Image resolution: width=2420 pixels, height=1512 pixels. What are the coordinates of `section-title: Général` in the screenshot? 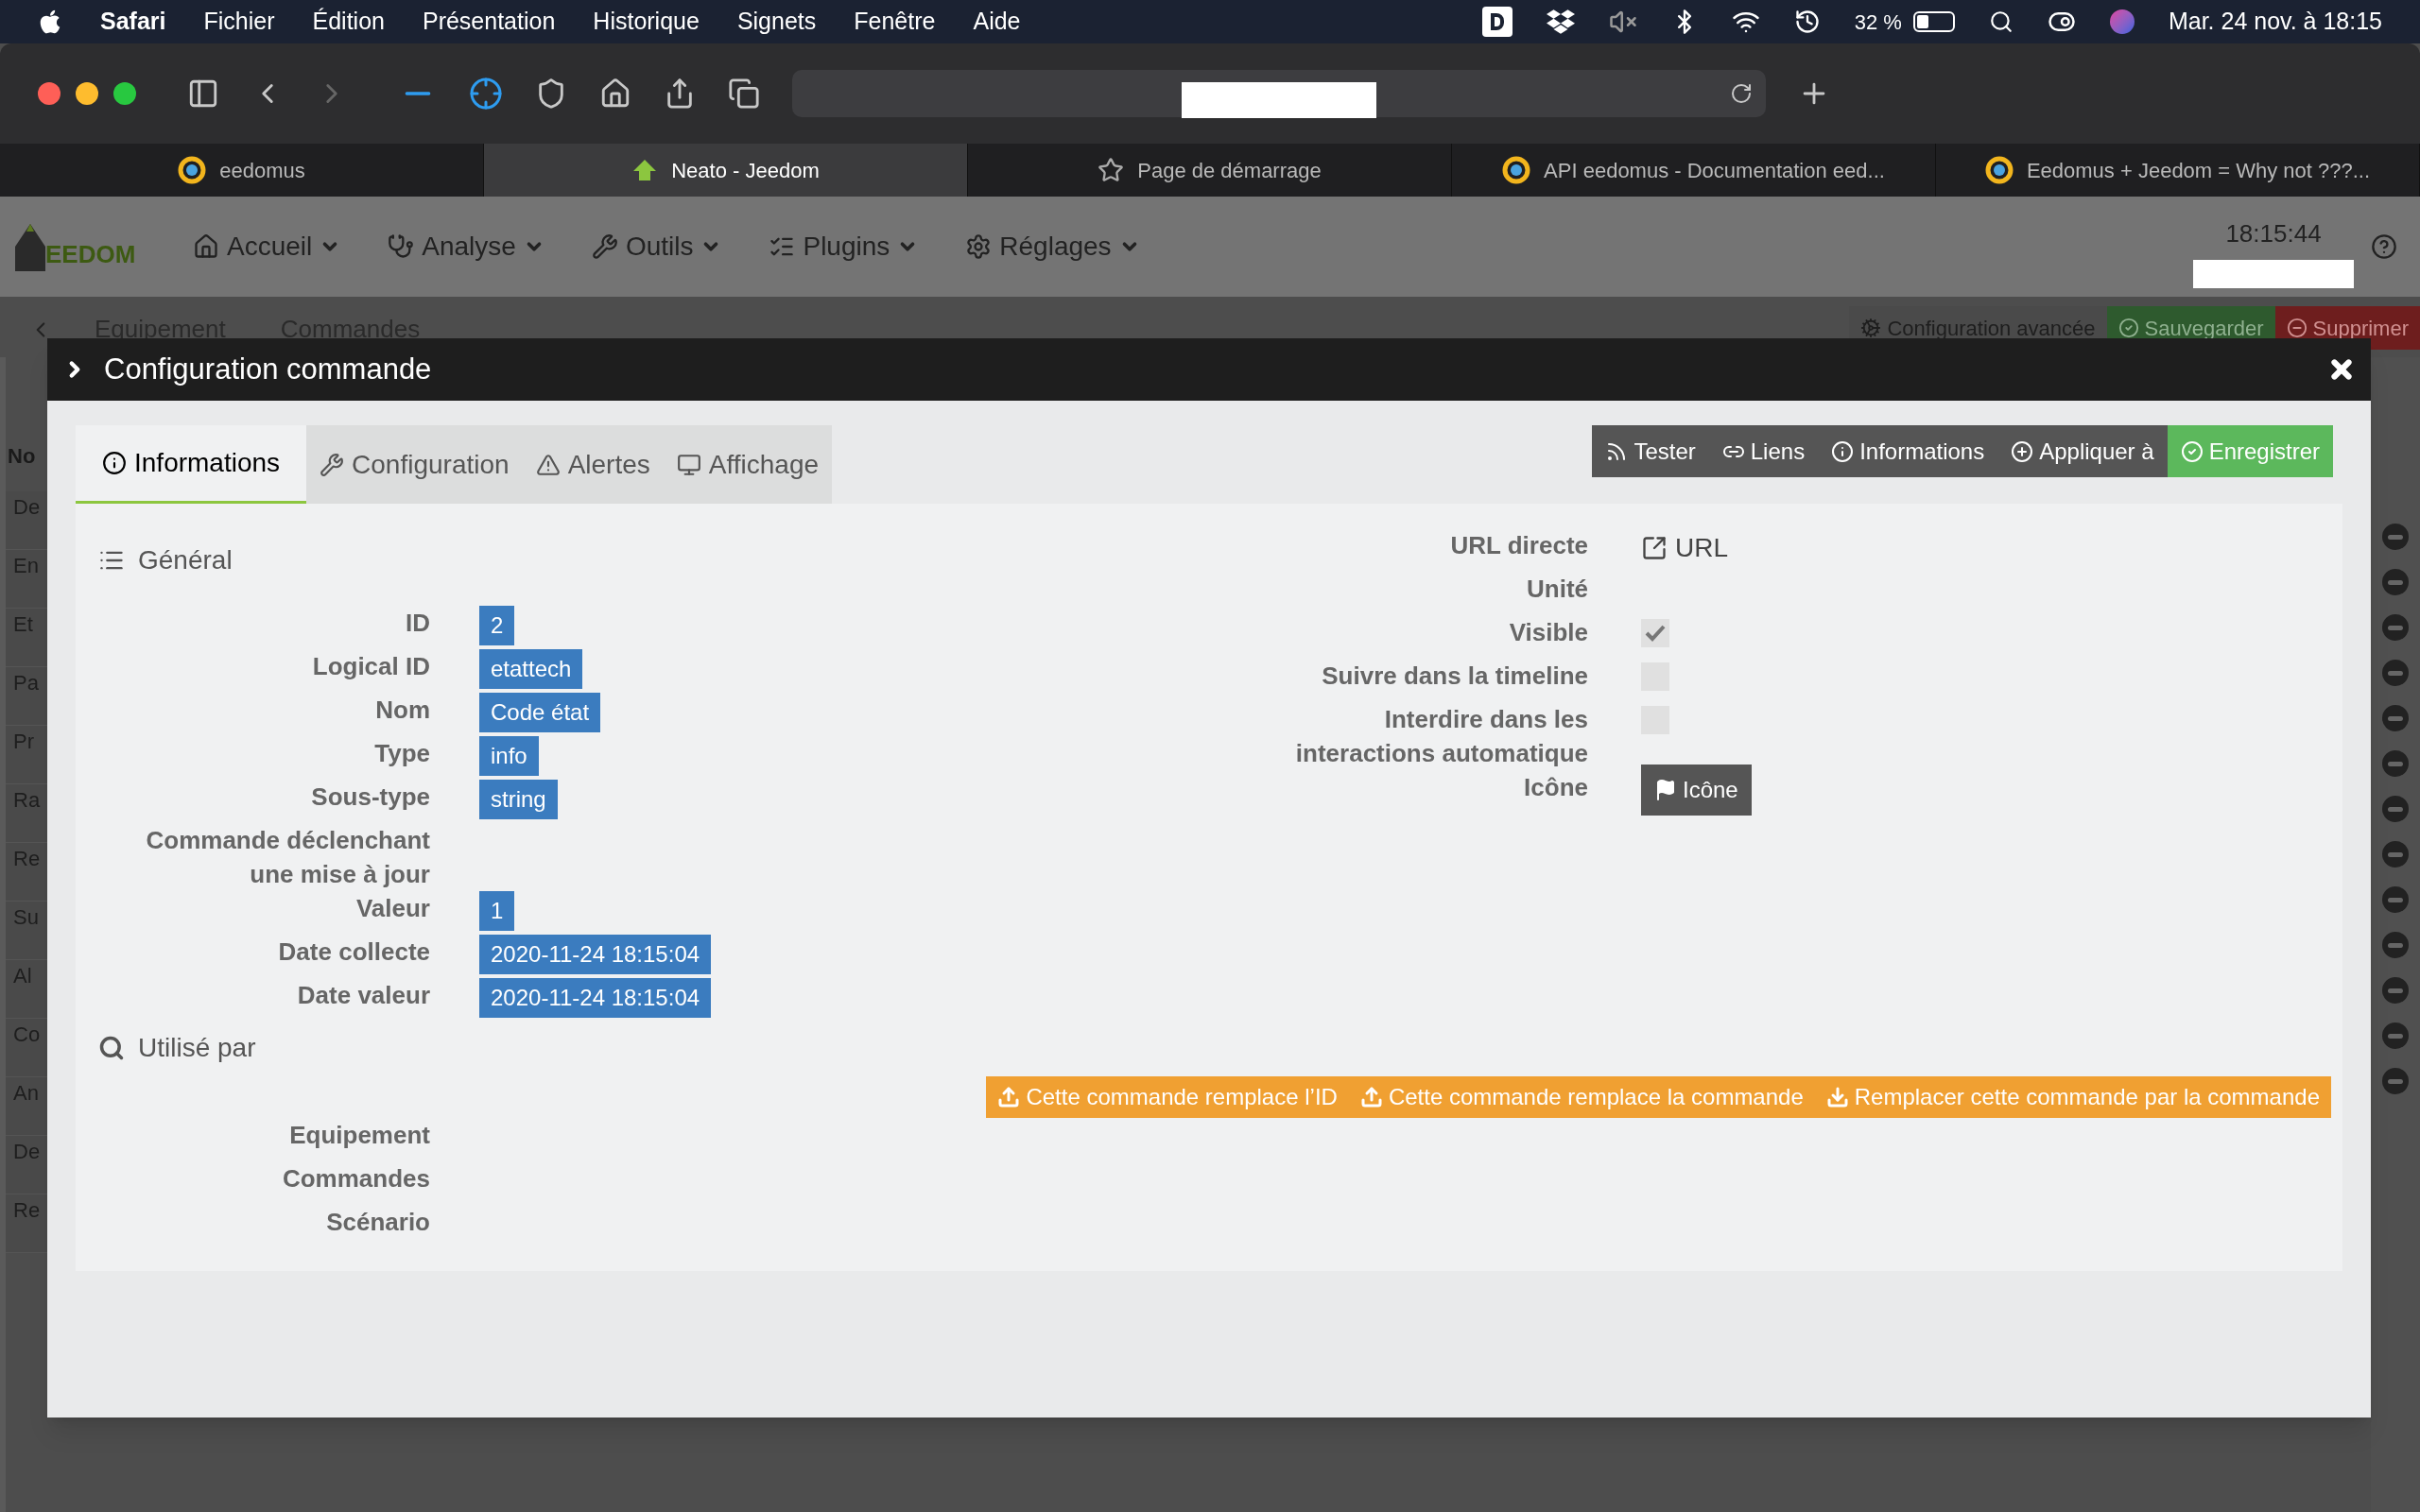 It's located at (185, 560).